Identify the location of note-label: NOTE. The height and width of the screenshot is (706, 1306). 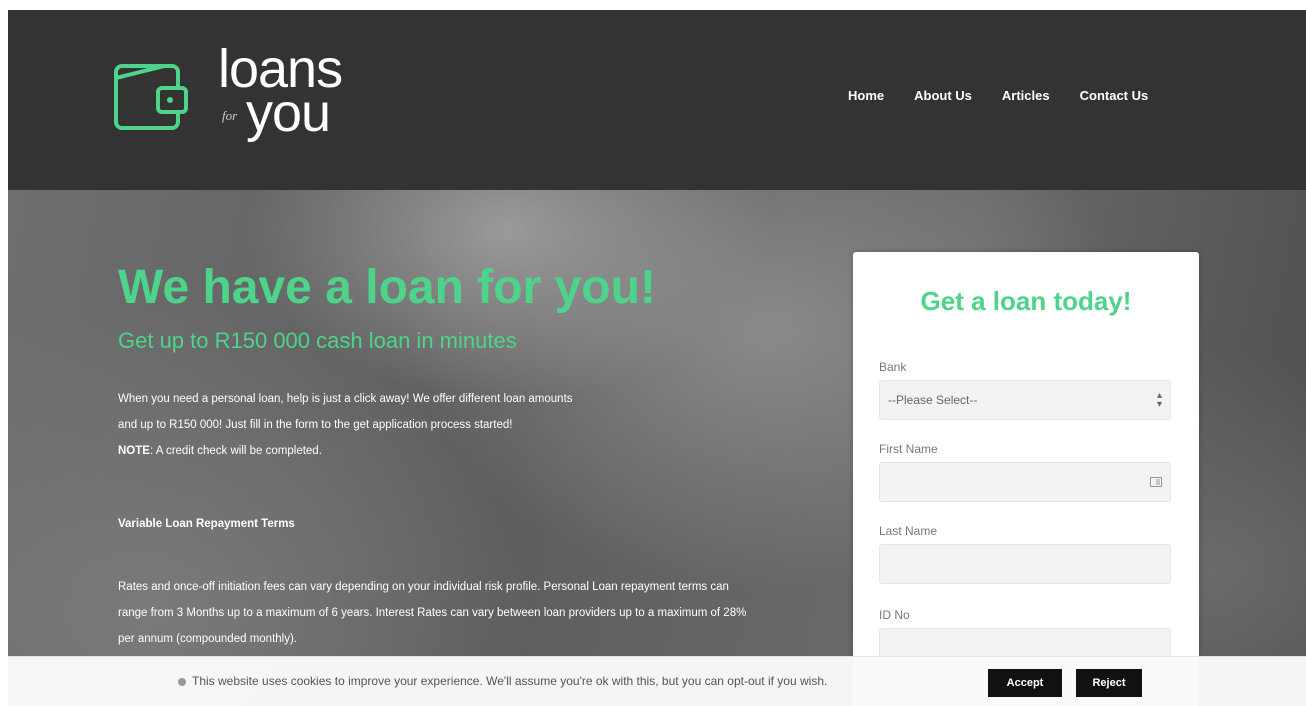
(134, 451).